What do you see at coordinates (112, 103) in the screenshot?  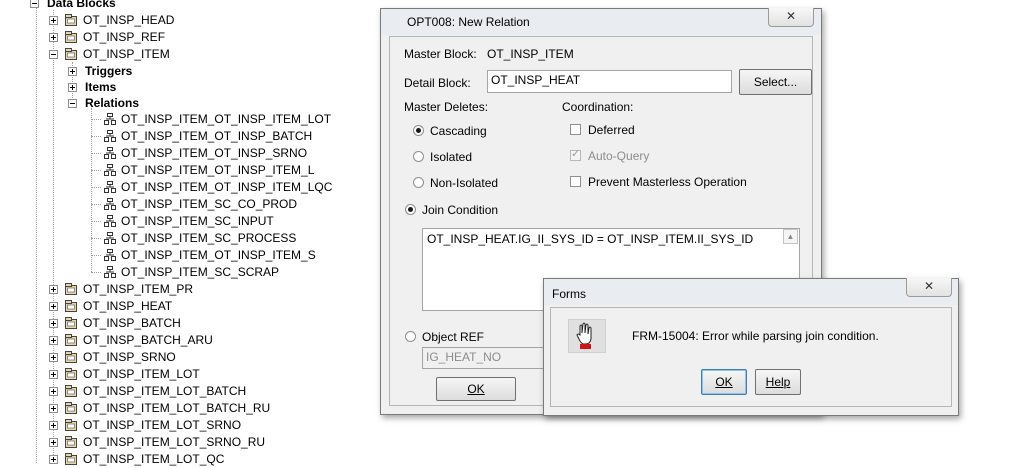 I see `tree-node-label: Relations` at bounding box center [112, 103].